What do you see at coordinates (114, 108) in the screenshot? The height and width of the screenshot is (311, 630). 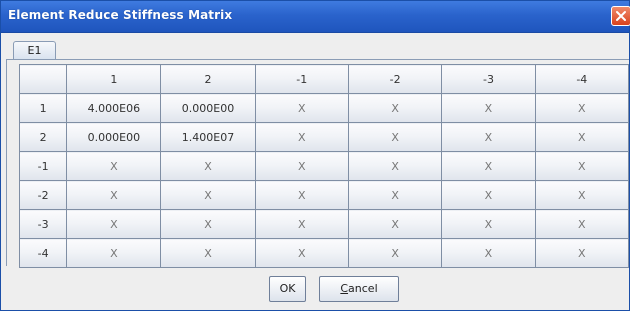 I see `matrix-cell: 4.000E06` at bounding box center [114, 108].